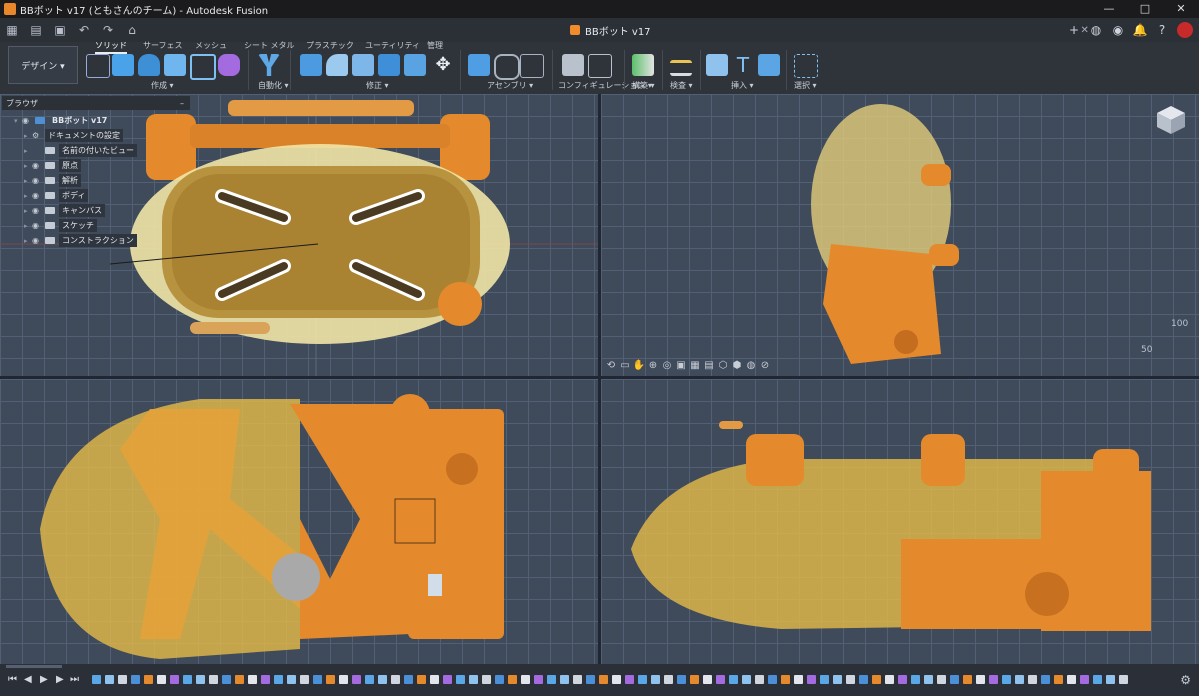  I want to click on construct-group-label: 構築 ▾, so click(643, 85).